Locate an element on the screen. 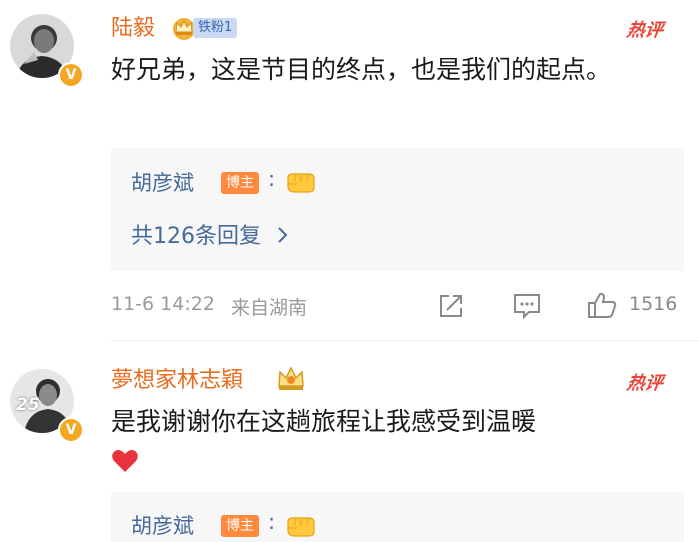 This screenshot has height=542, width=699. share-icon is located at coordinates (451, 306).